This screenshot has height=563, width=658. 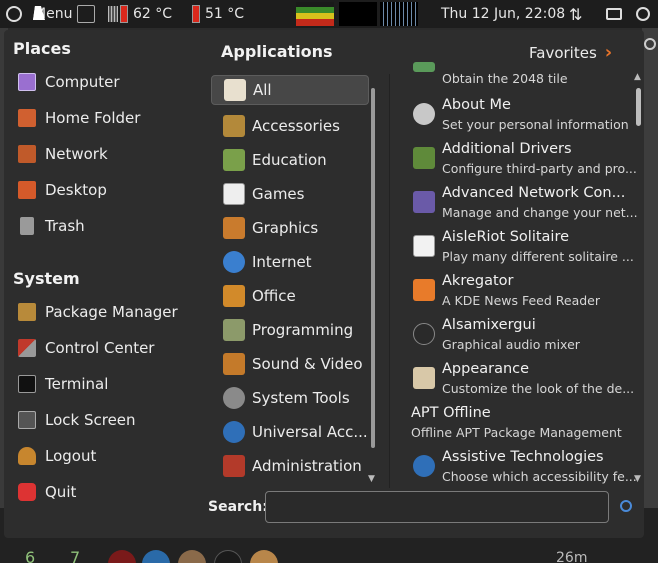 I want to click on mouse-cursor-icon, so click(x=40, y=13).